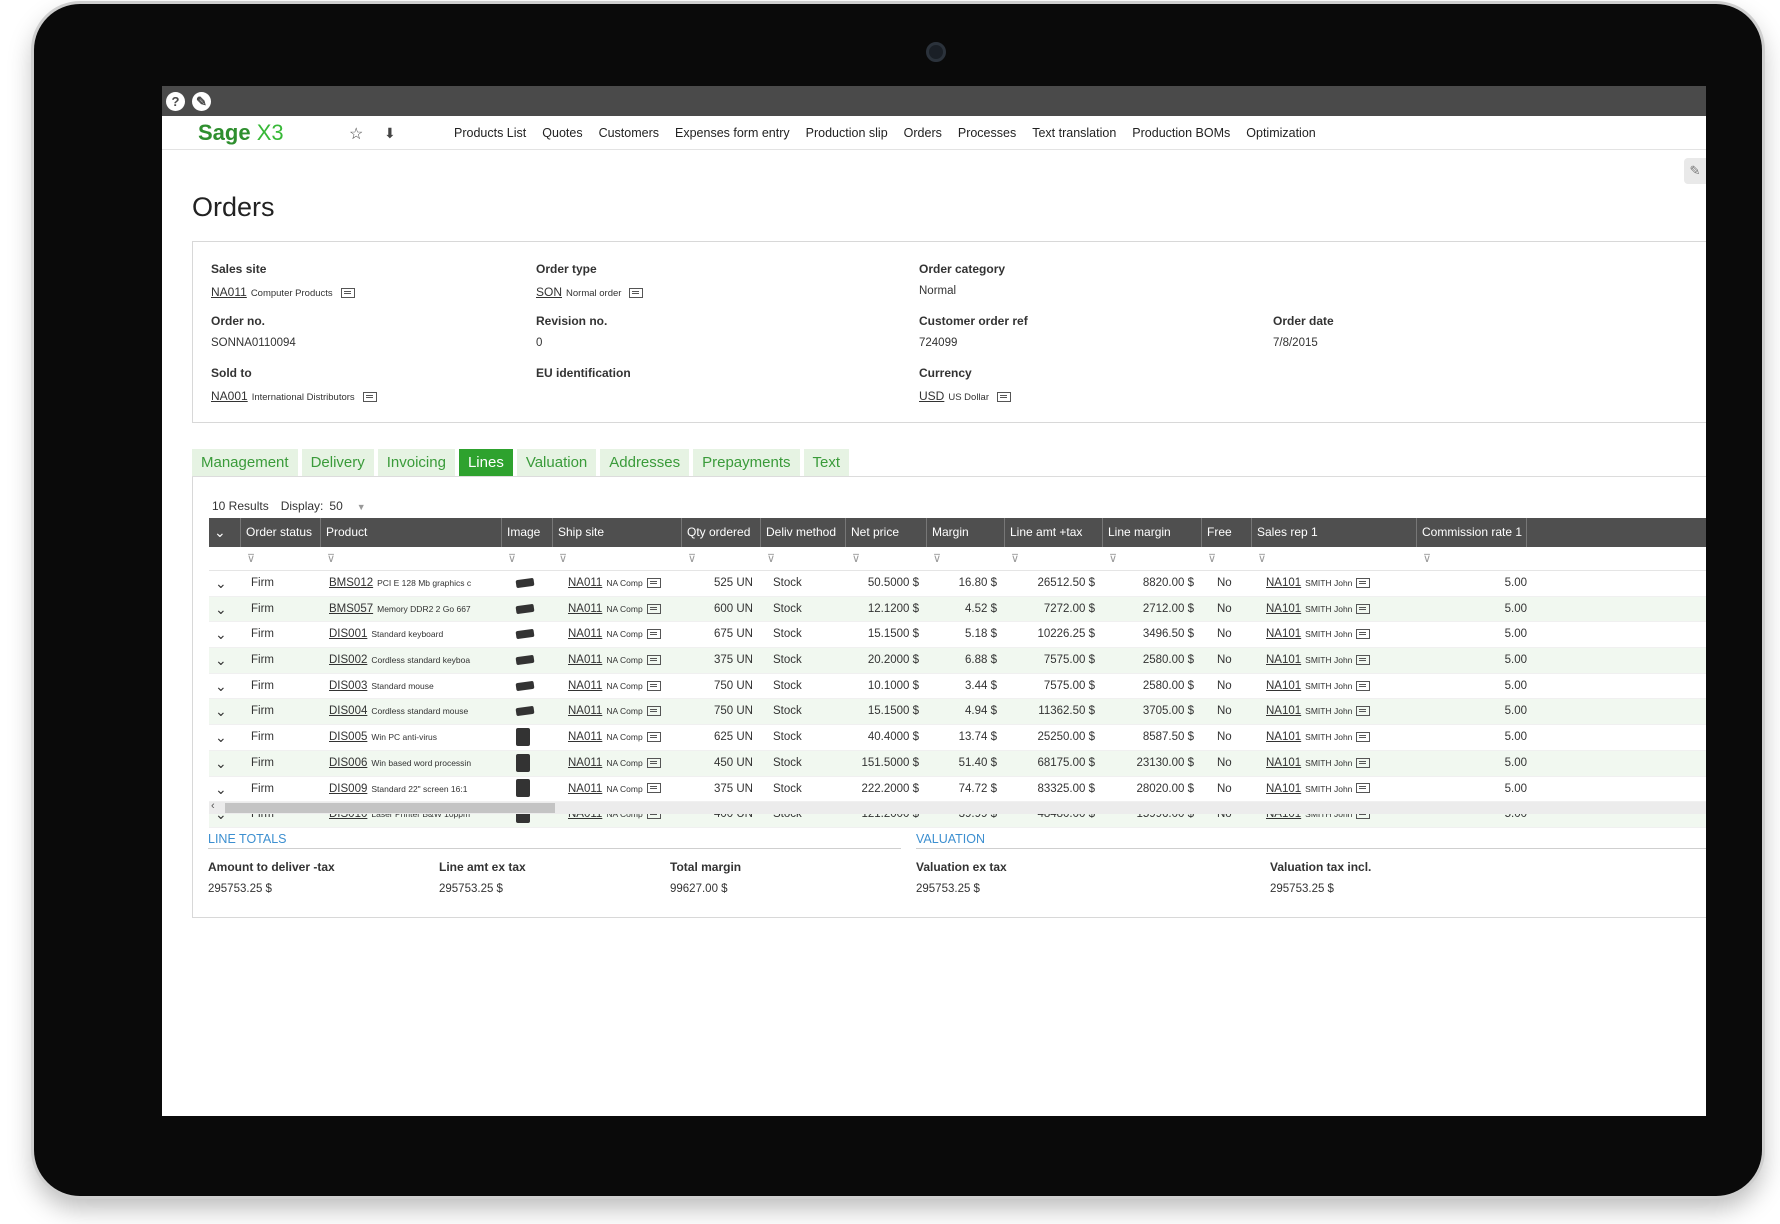  Describe the element at coordinates (732, 133) in the screenshot. I see `nav-expenses-form-entry: Expenses form entry` at that location.